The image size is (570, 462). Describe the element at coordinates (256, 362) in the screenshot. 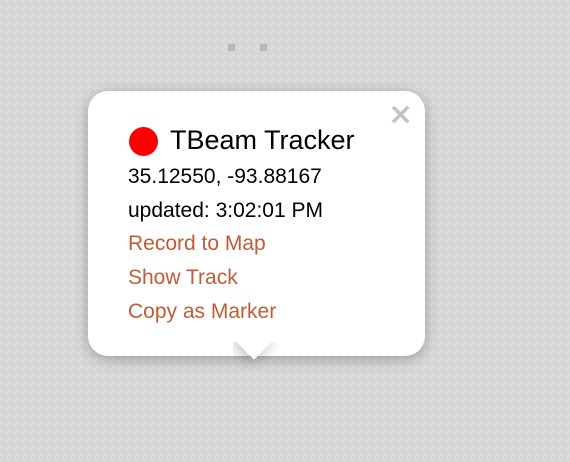

I see `popup-tip` at that location.